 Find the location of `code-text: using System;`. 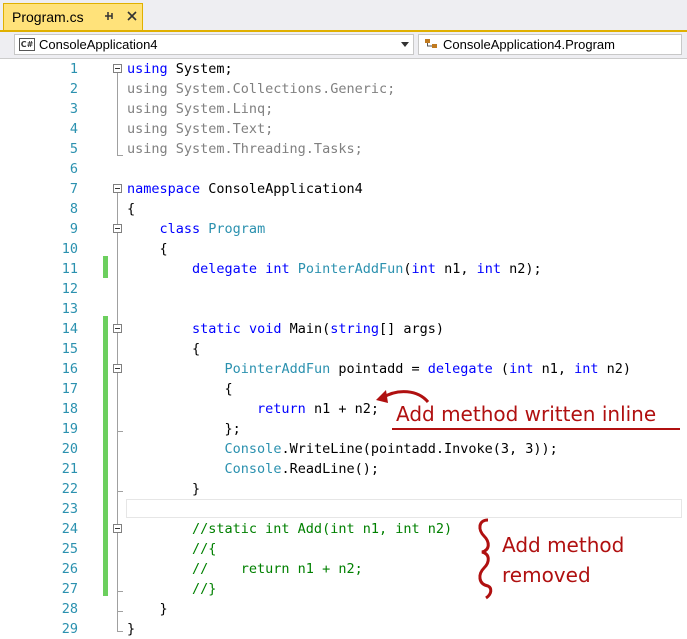

code-text: using System; is located at coordinates (180, 69).